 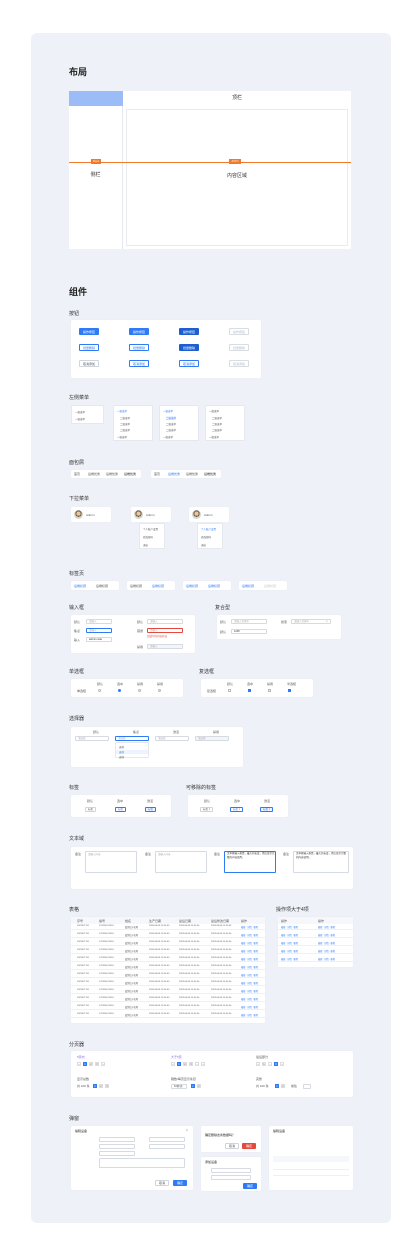 What do you see at coordinates (307, 1086) in the screenshot?
I see `goto-input` at bounding box center [307, 1086].